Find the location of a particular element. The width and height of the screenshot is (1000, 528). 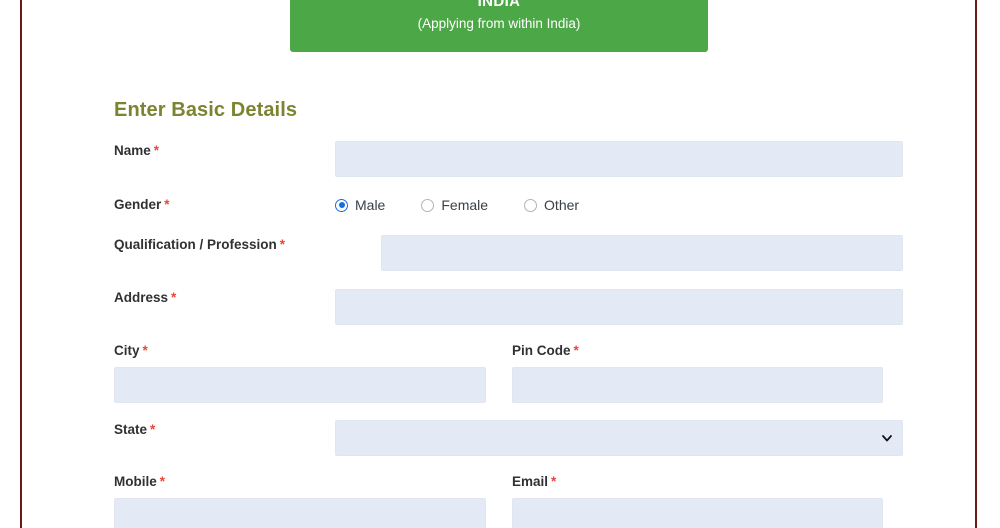

qualification-input is located at coordinates (642, 253).